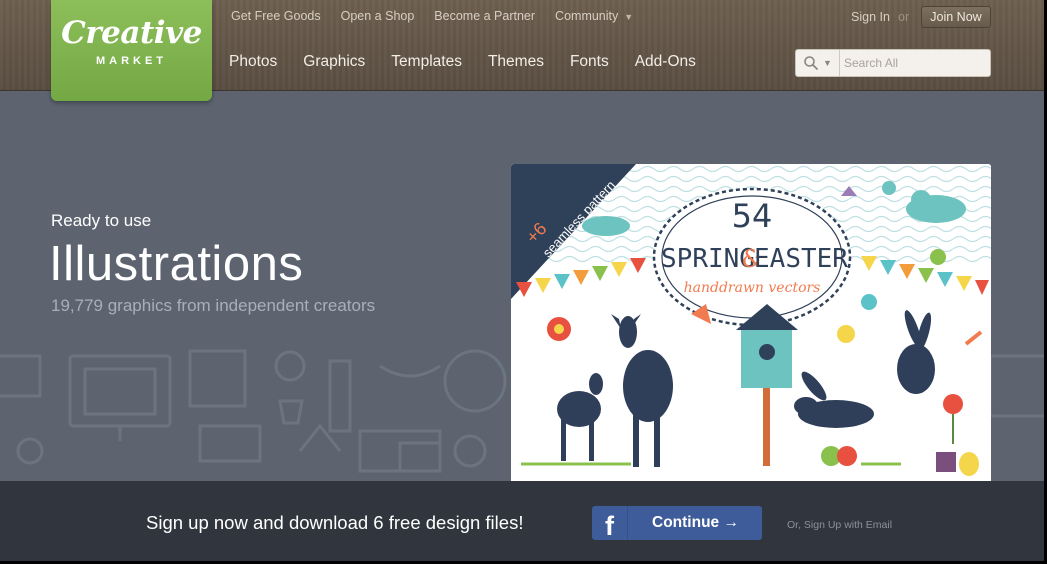 The image size is (1047, 564). I want to click on search-scope-dropdown: ▼, so click(818, 63).